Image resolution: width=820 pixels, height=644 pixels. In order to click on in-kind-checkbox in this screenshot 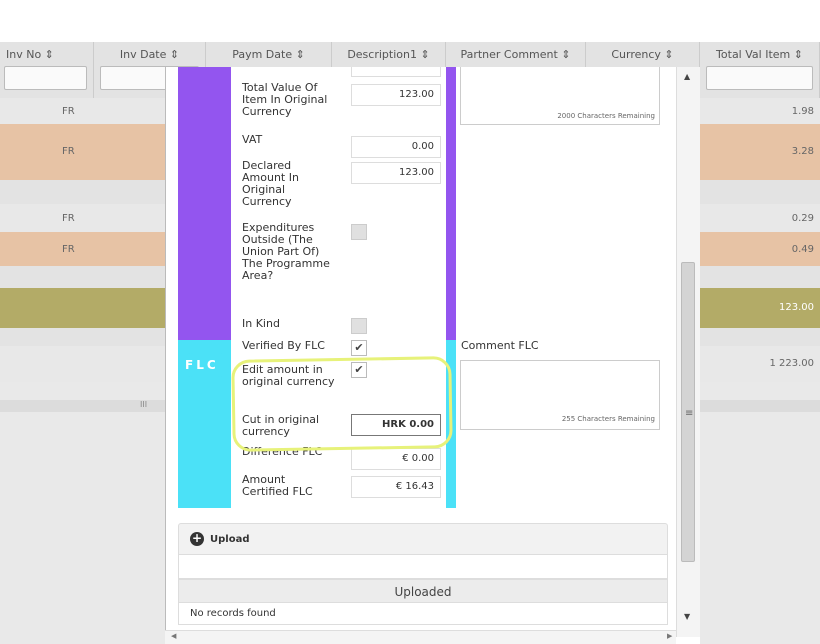, I will do `click(359, 326)`.